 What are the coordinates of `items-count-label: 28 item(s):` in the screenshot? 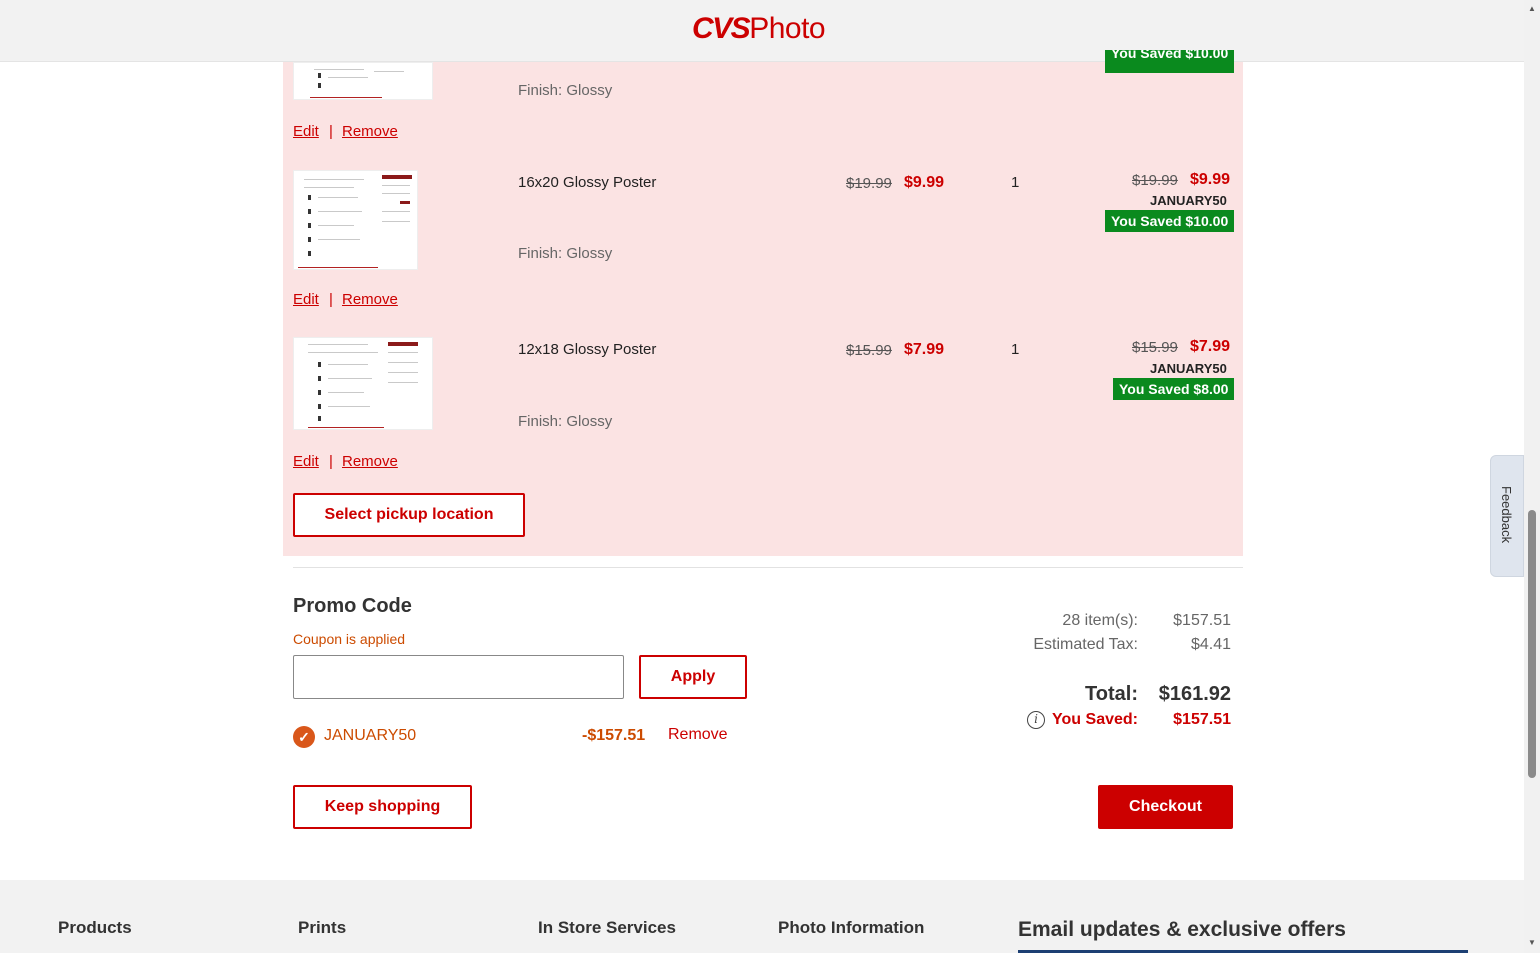 It's located at (1100, 620).